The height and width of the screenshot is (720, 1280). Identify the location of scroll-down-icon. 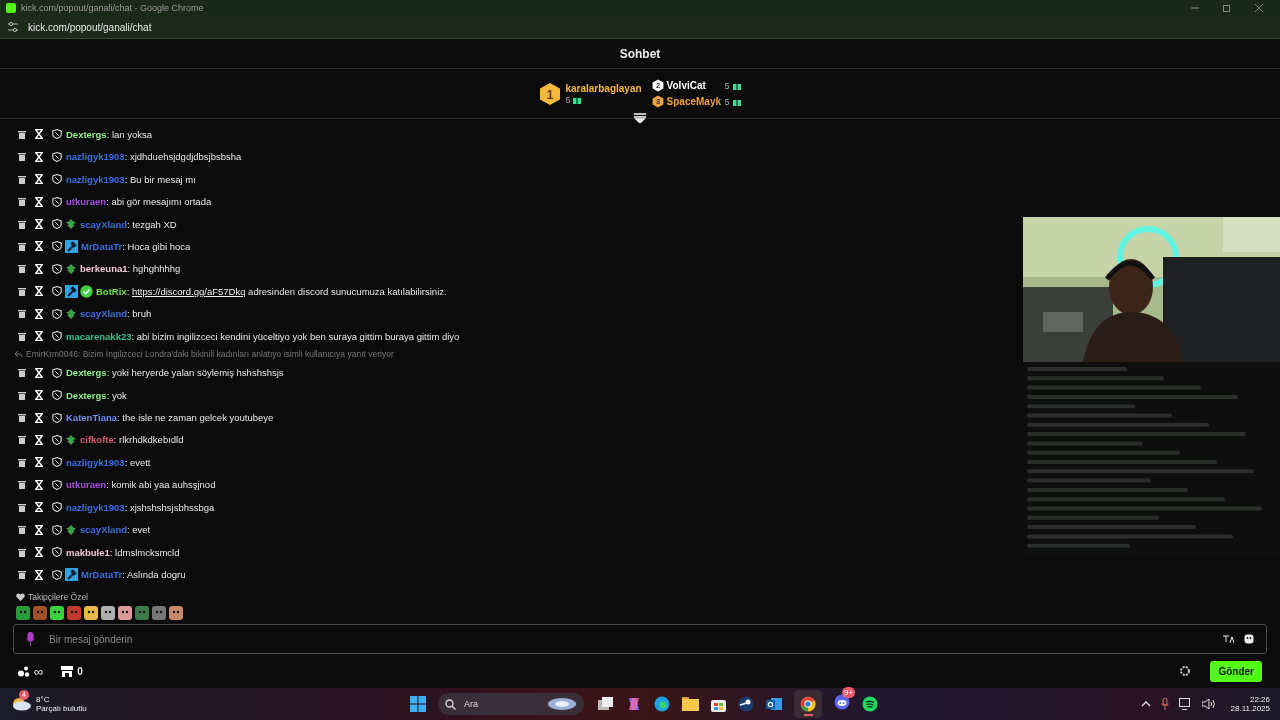
(640, 118).